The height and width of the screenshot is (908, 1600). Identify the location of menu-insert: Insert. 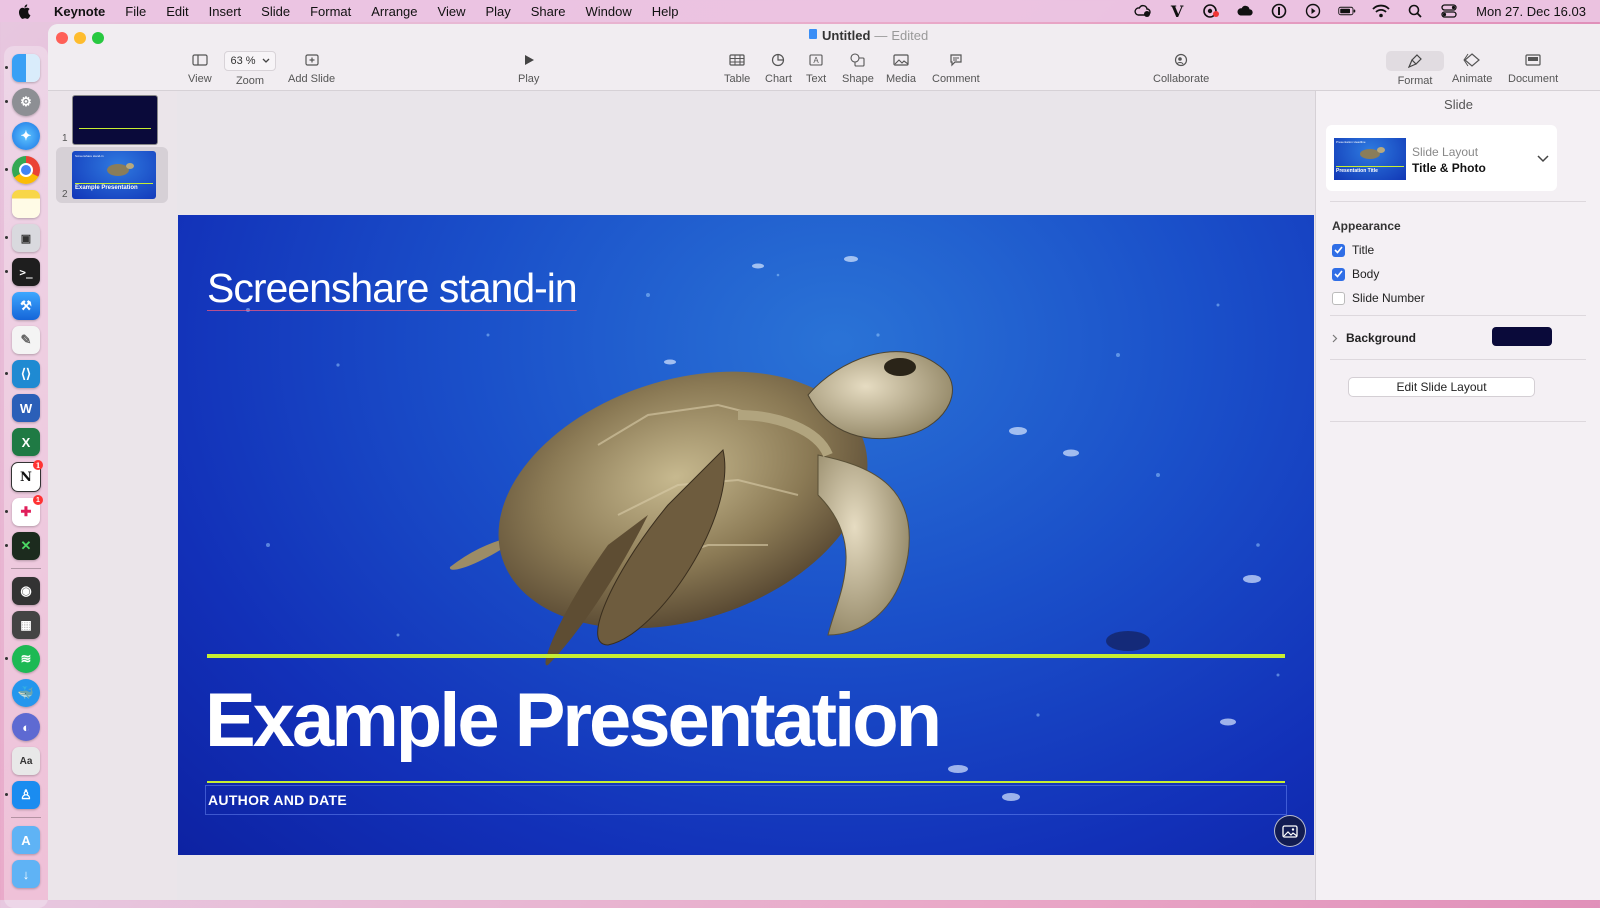
(225, 11).